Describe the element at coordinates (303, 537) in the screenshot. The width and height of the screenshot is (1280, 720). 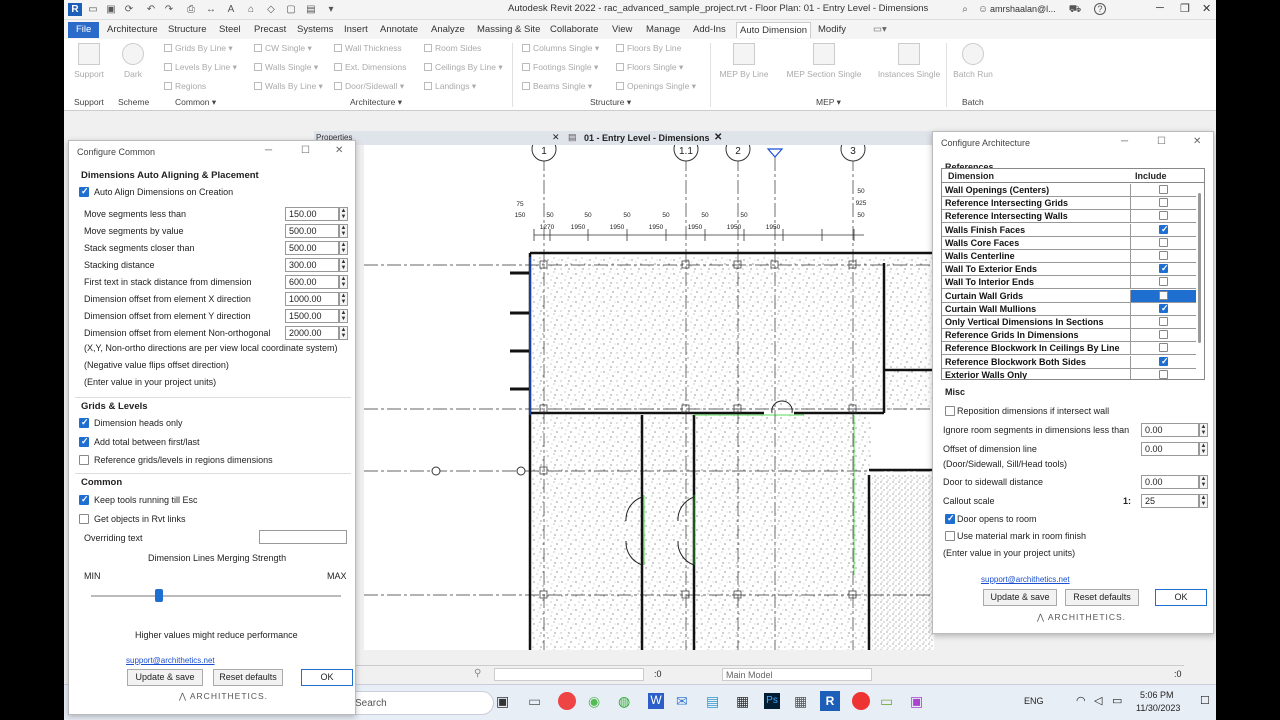
I see `overriding-text-input` at that location.